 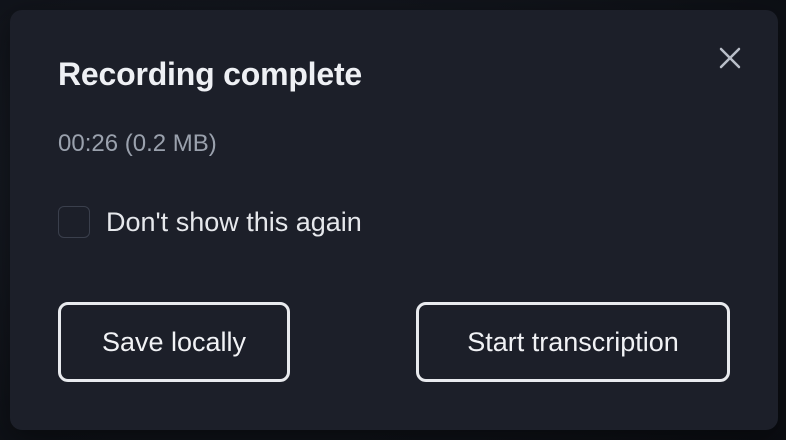 I want to click on dont-show-again-row: Don't show this again, so click(x=210, y=222).